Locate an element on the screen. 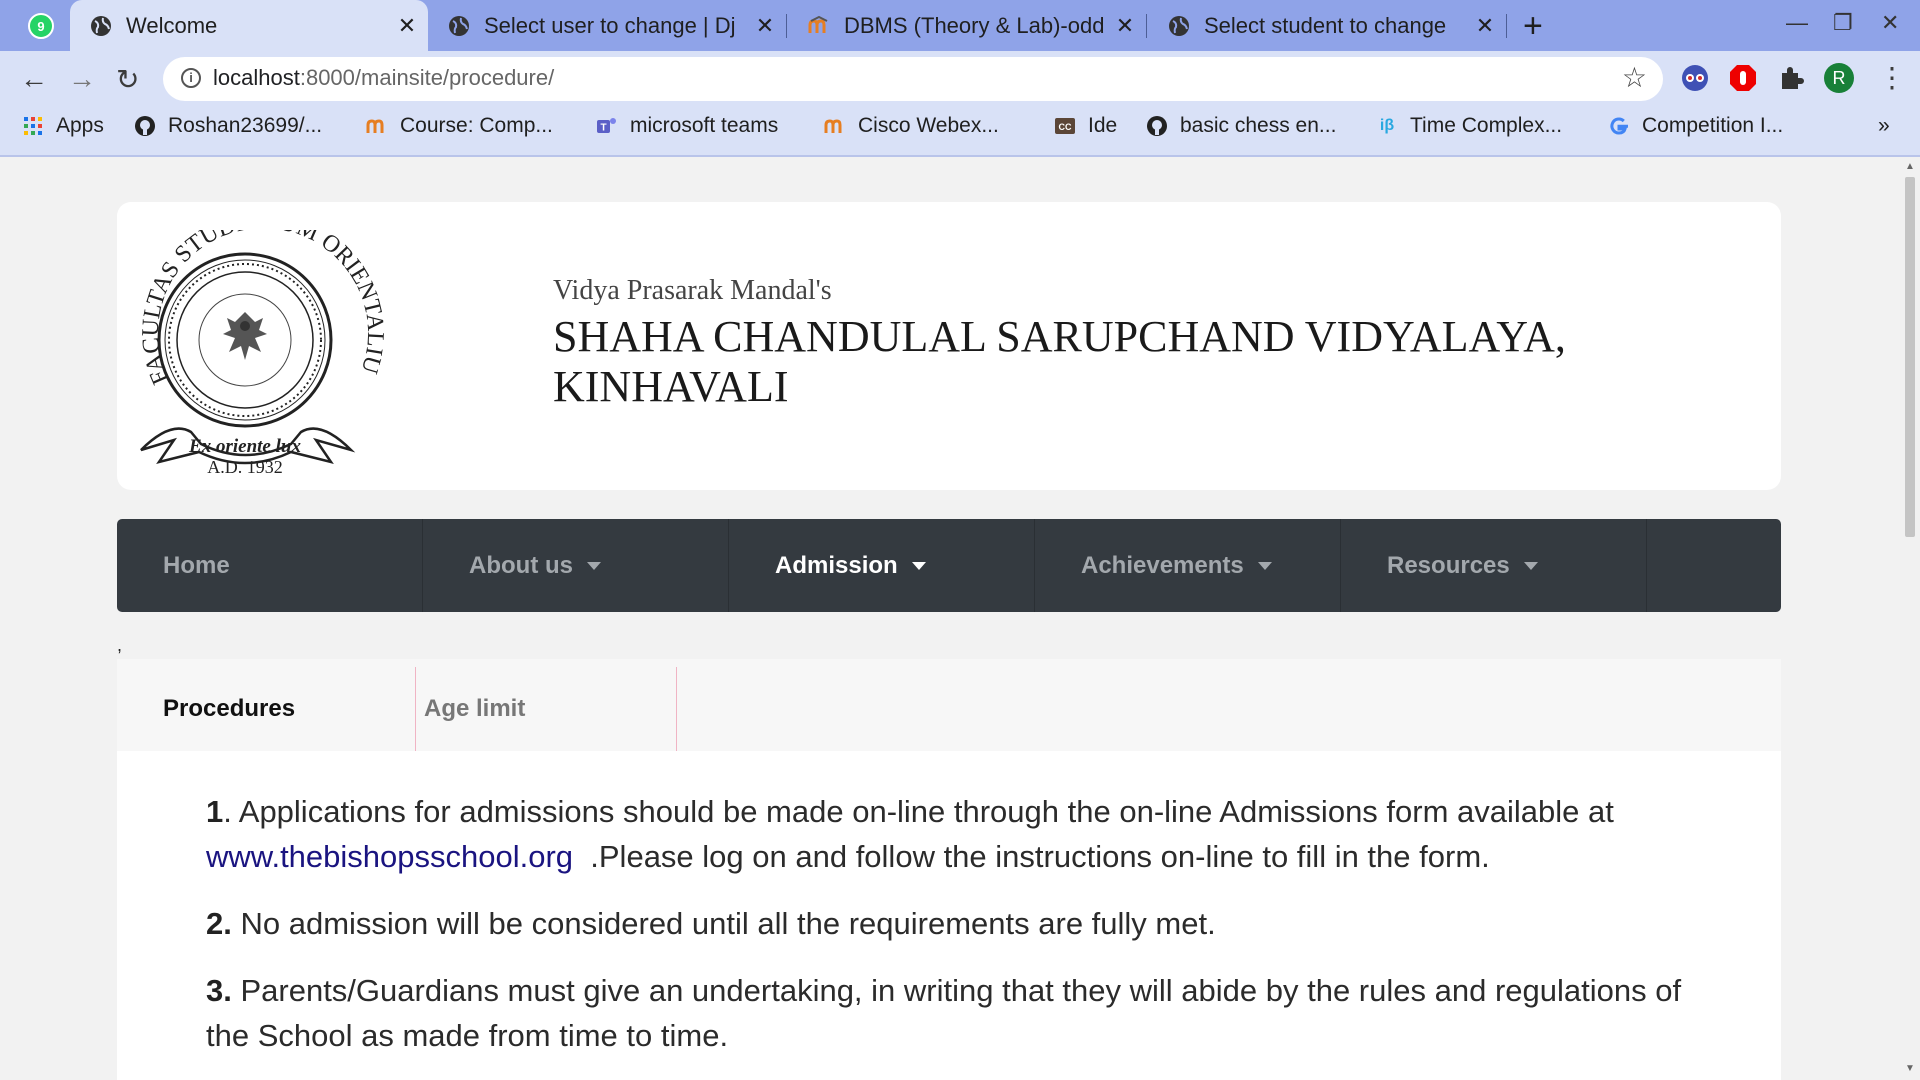  procedure-number: 1 is located at coordinates (215, 811).